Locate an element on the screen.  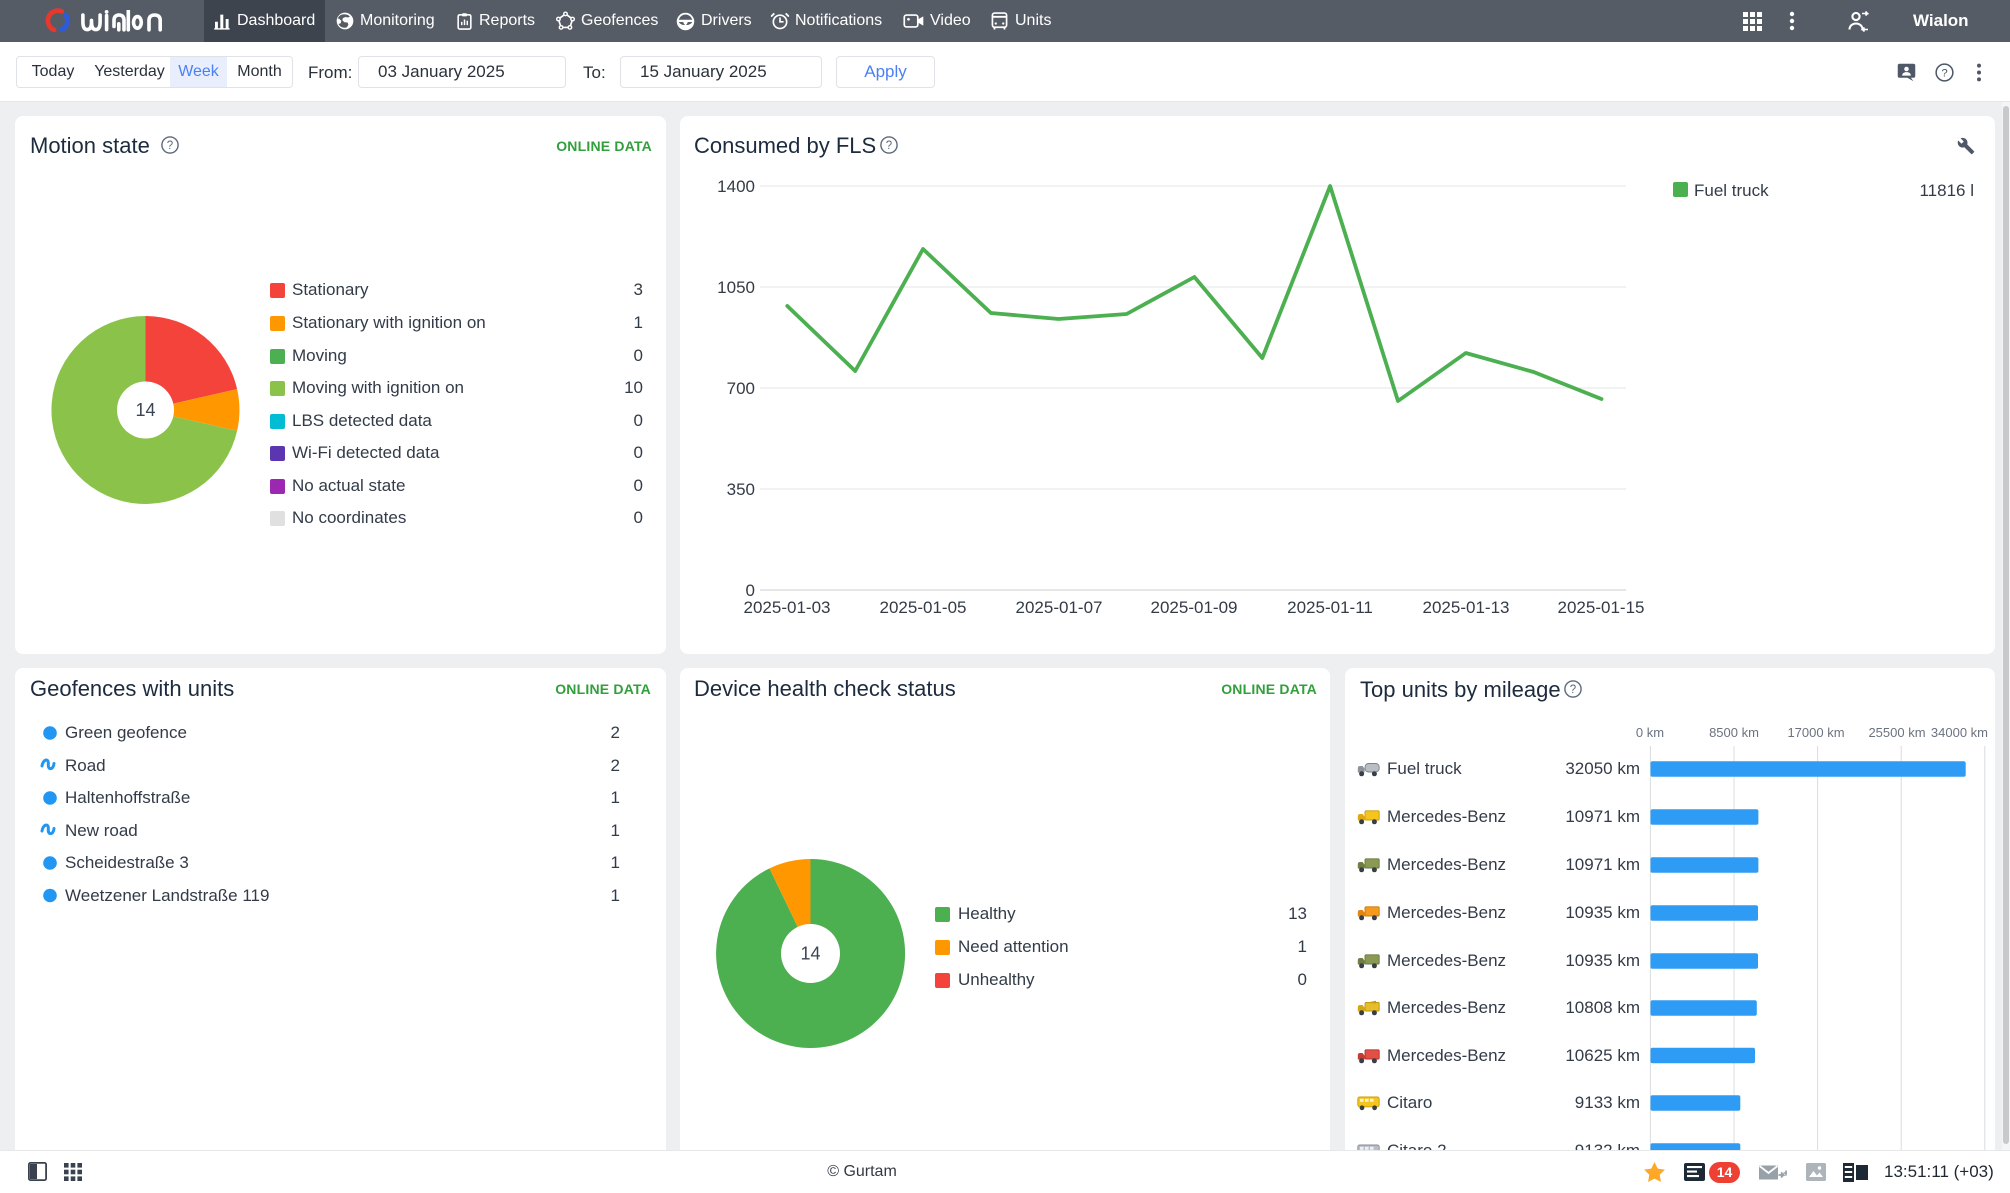
svg-text: 1050 is located at coordinates (736, 287).